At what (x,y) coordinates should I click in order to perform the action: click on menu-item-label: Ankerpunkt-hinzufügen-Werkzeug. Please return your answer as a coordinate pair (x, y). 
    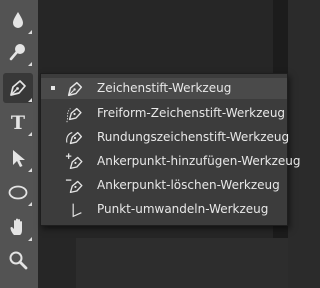
    Looking at the image, I should click on (199, 161).